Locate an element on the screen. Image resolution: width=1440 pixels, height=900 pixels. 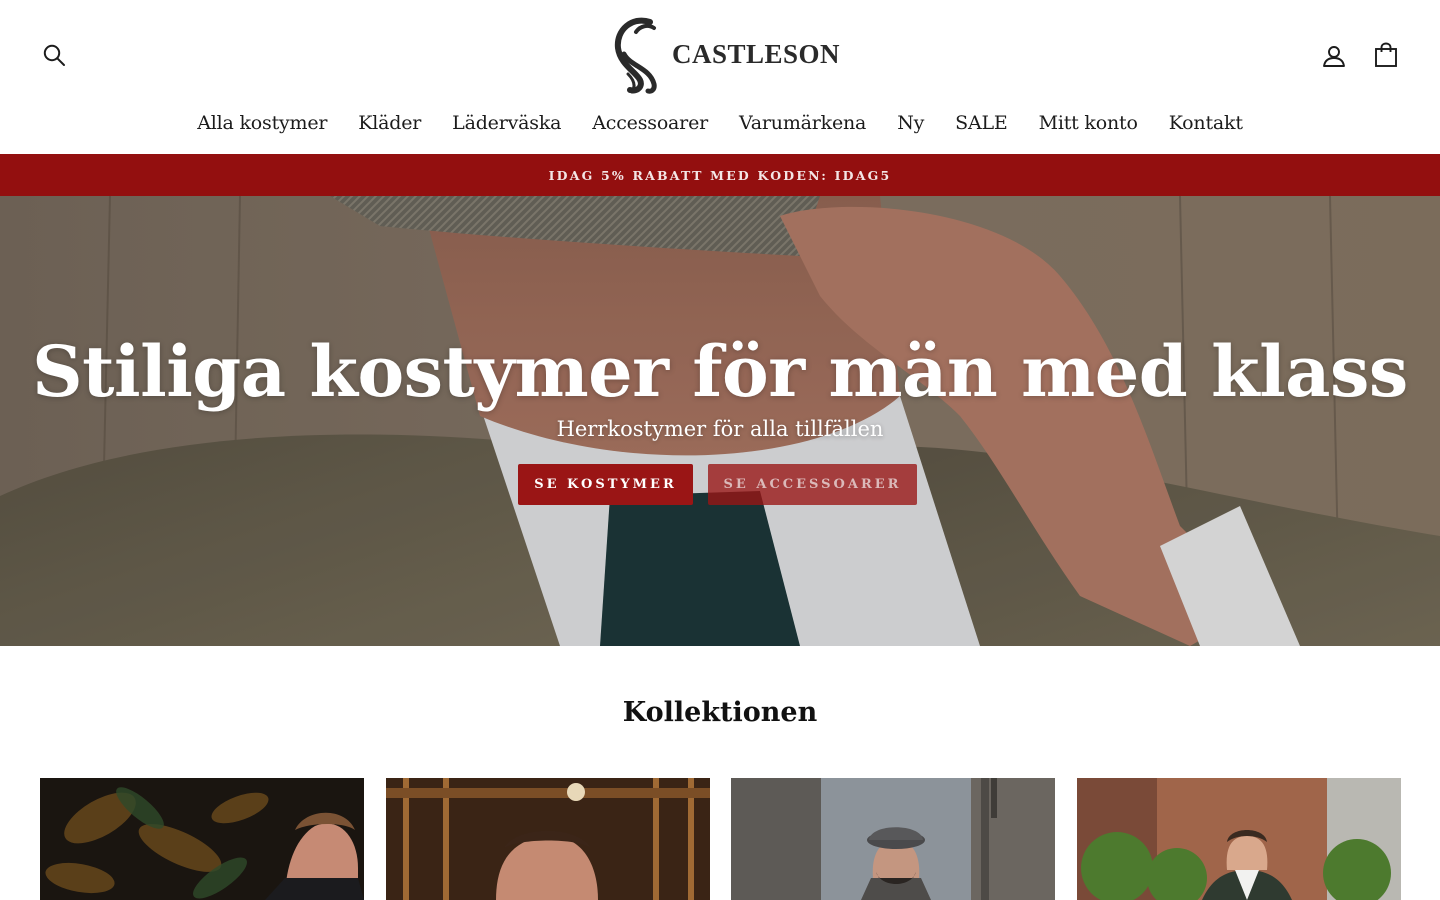
nav-item-kontakt: Kontakt is located at coordinates (1206, 123).